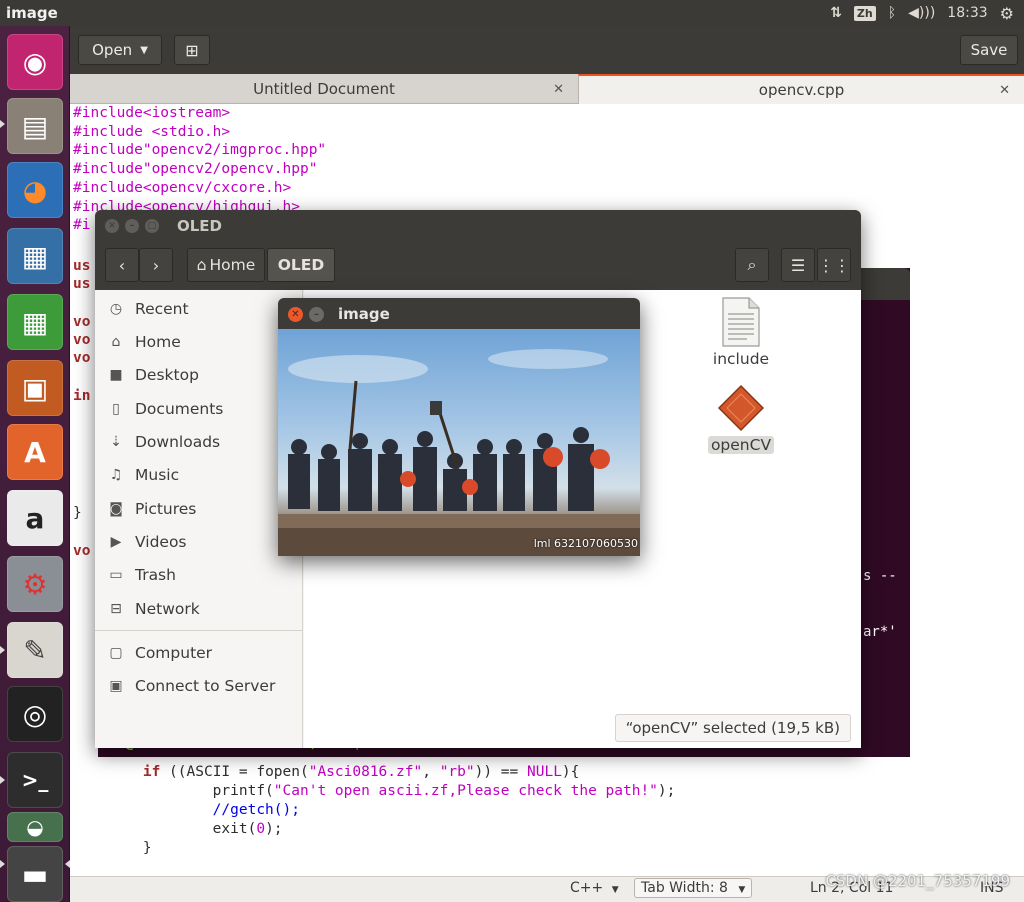 The width and height of the screenshot is (1024, 902). I want to click on tab-label: opencv.cpp, so click(801, 90).